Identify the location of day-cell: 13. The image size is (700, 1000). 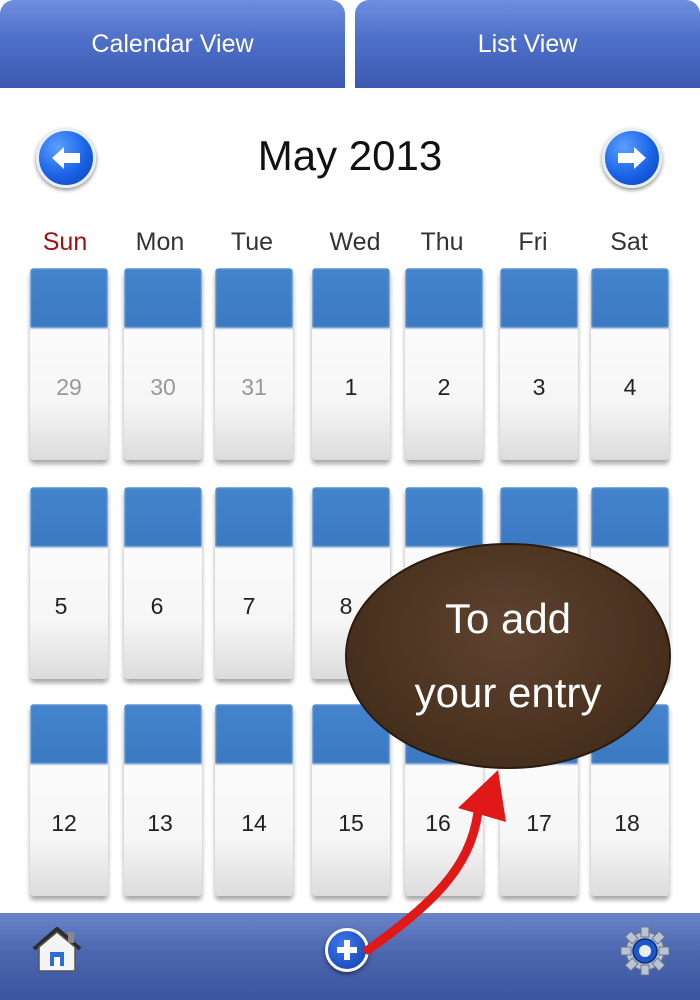
(163, 800).